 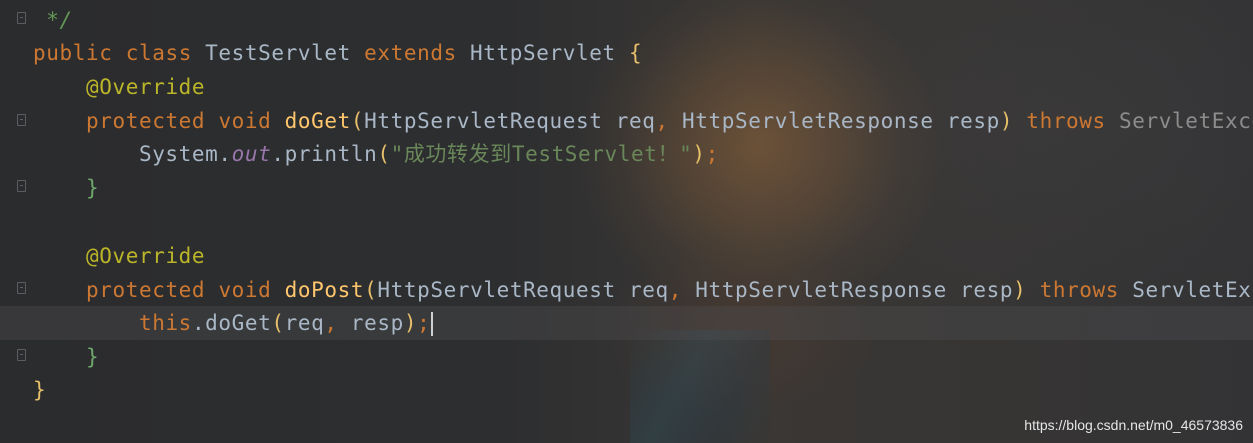 I want to click on code-token: out, so click(x=251, y=154).